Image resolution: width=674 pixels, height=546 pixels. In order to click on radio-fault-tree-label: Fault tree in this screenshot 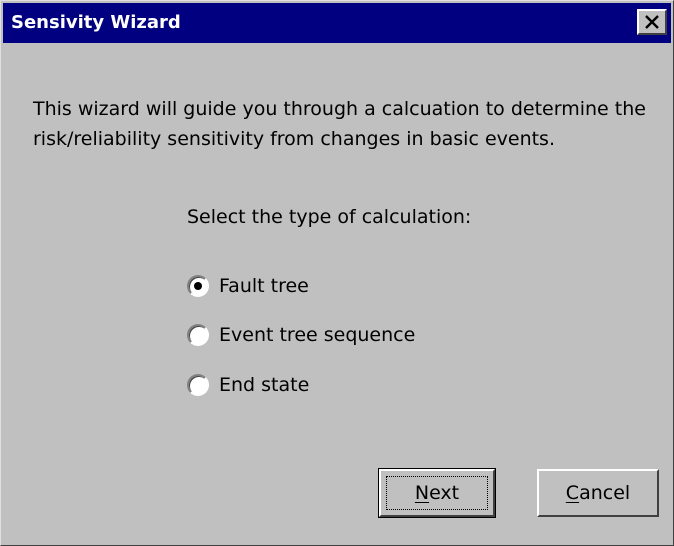, I will do `click(264, 286)`.